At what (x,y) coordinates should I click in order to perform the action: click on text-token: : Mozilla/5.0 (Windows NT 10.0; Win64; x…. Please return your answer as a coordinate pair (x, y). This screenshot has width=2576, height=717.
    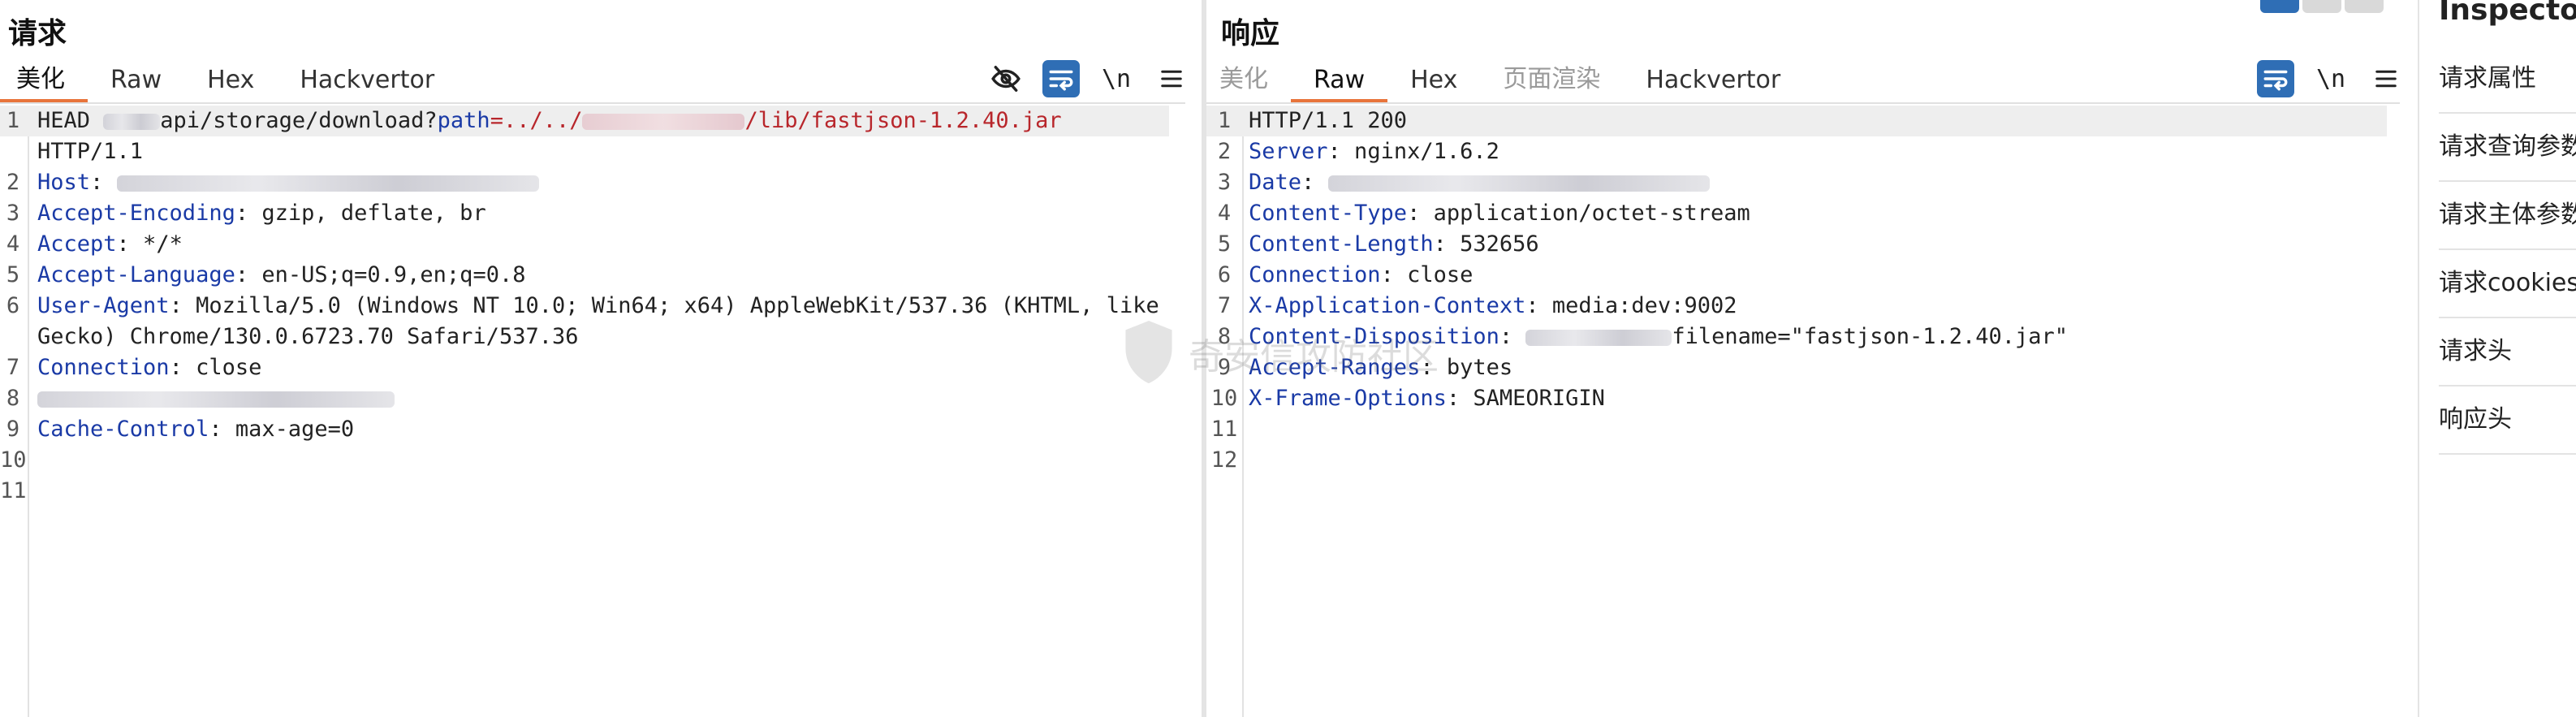
    Looking at the image, I should click on (664, 305).